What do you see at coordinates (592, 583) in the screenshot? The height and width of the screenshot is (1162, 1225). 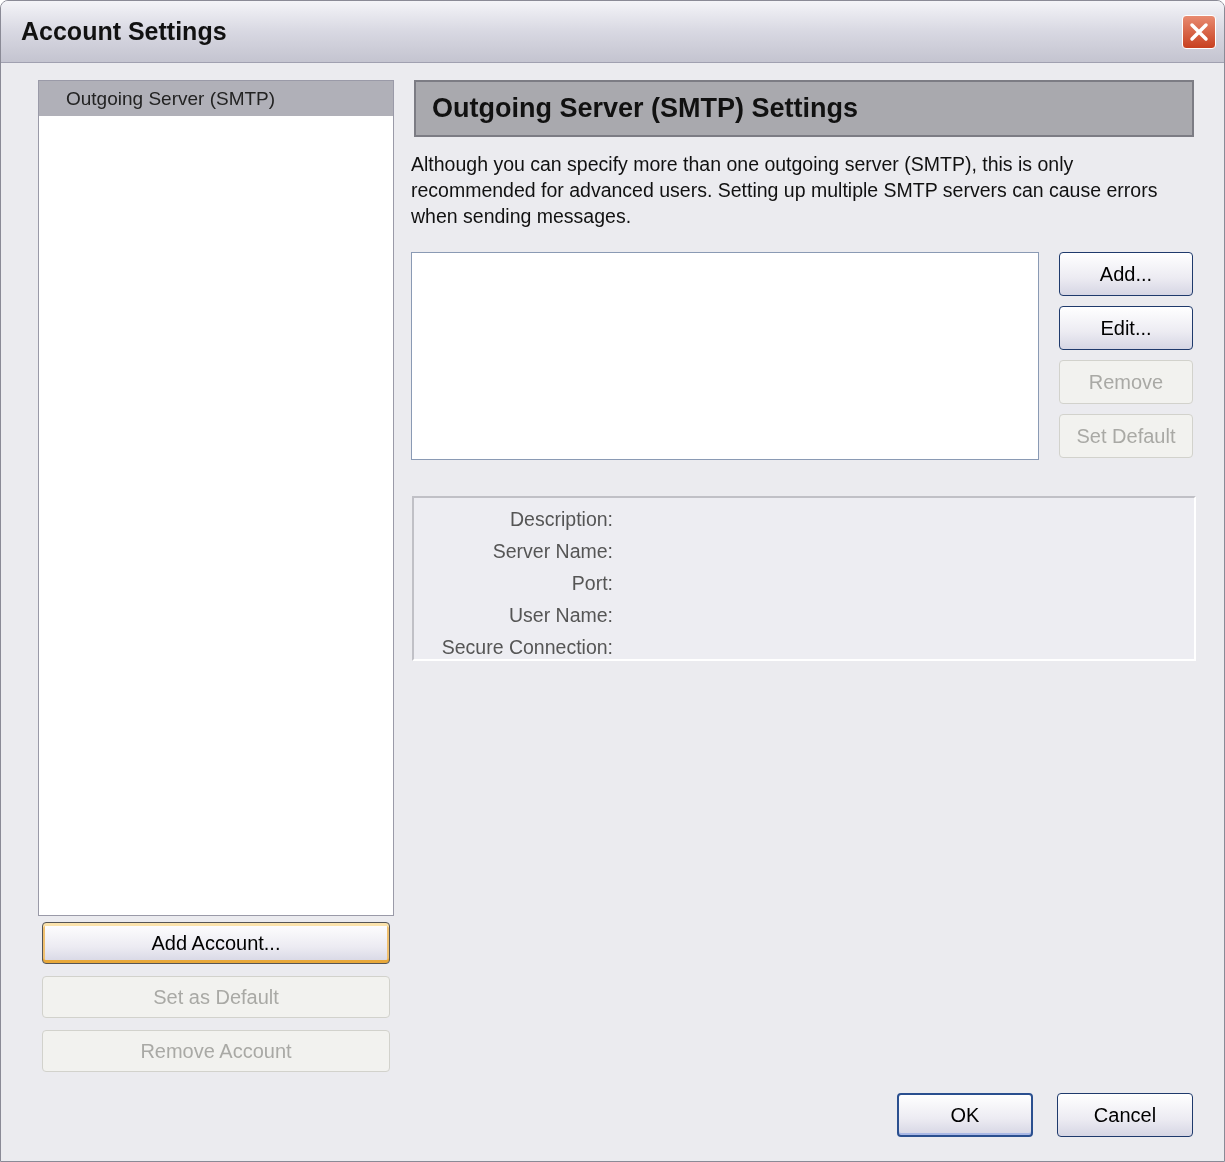 I see `field-label: Port:` at bounding box center [592, 583].